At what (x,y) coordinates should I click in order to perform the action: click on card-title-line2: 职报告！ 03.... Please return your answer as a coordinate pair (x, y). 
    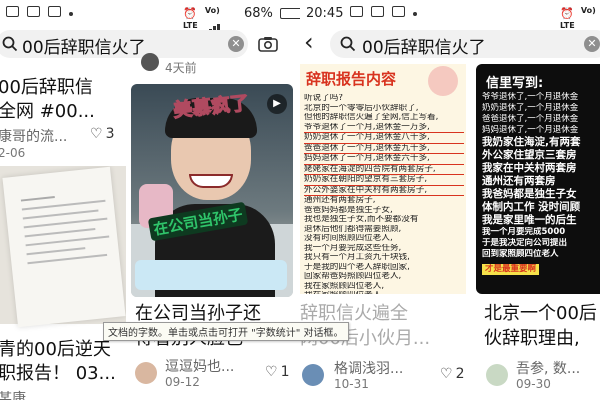
    Looking at the image, I should click on (58, 373).